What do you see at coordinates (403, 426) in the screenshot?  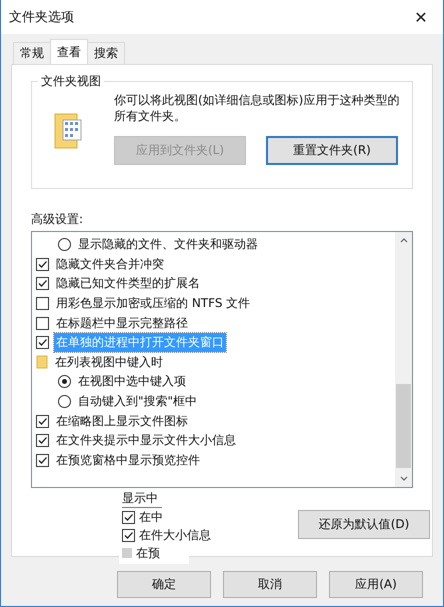 I see `scroll-thumb` at bounding box center [403, 426].